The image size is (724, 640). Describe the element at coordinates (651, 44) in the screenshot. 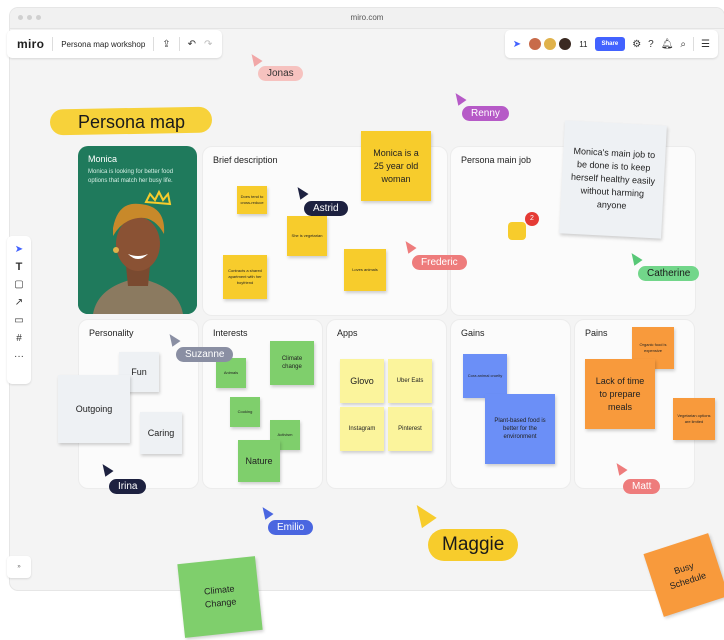

I see `help-icon: ?` at that location.